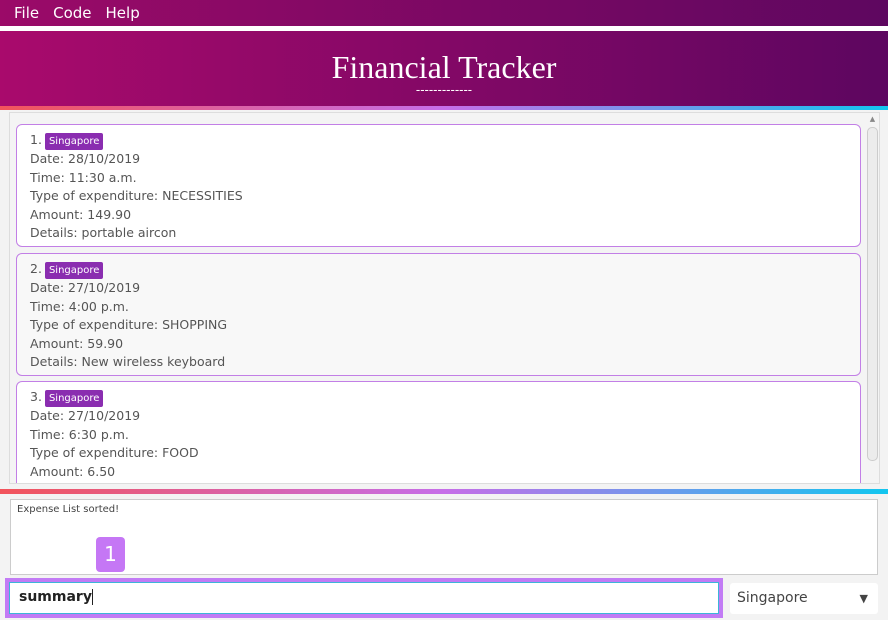  Describe the element at coordinates (772, 598) in the screenshot. I see `country-select-value: Singapore` at that location.